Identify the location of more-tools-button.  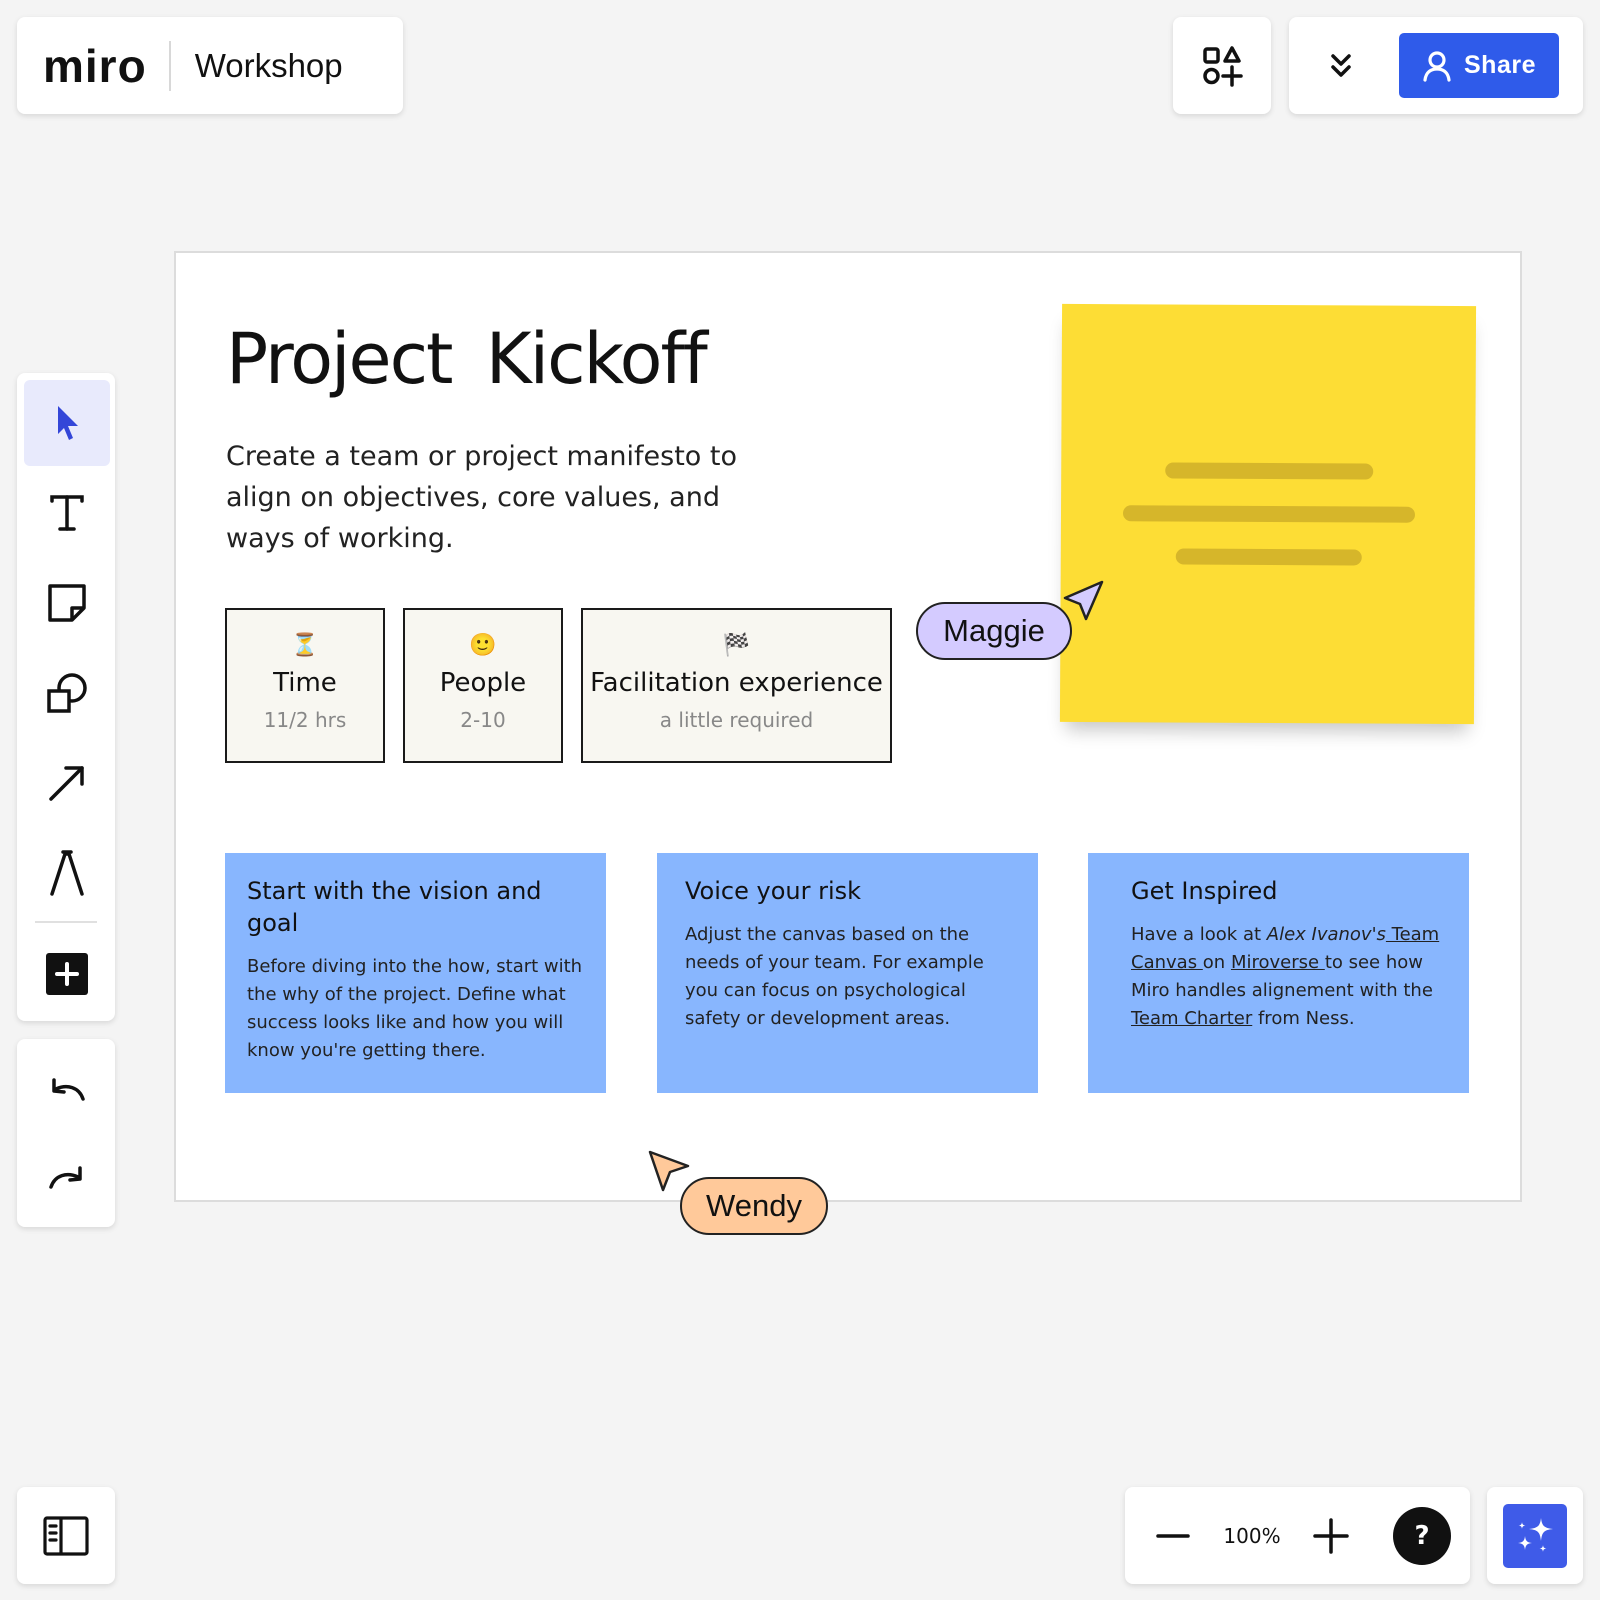
(67, 974).